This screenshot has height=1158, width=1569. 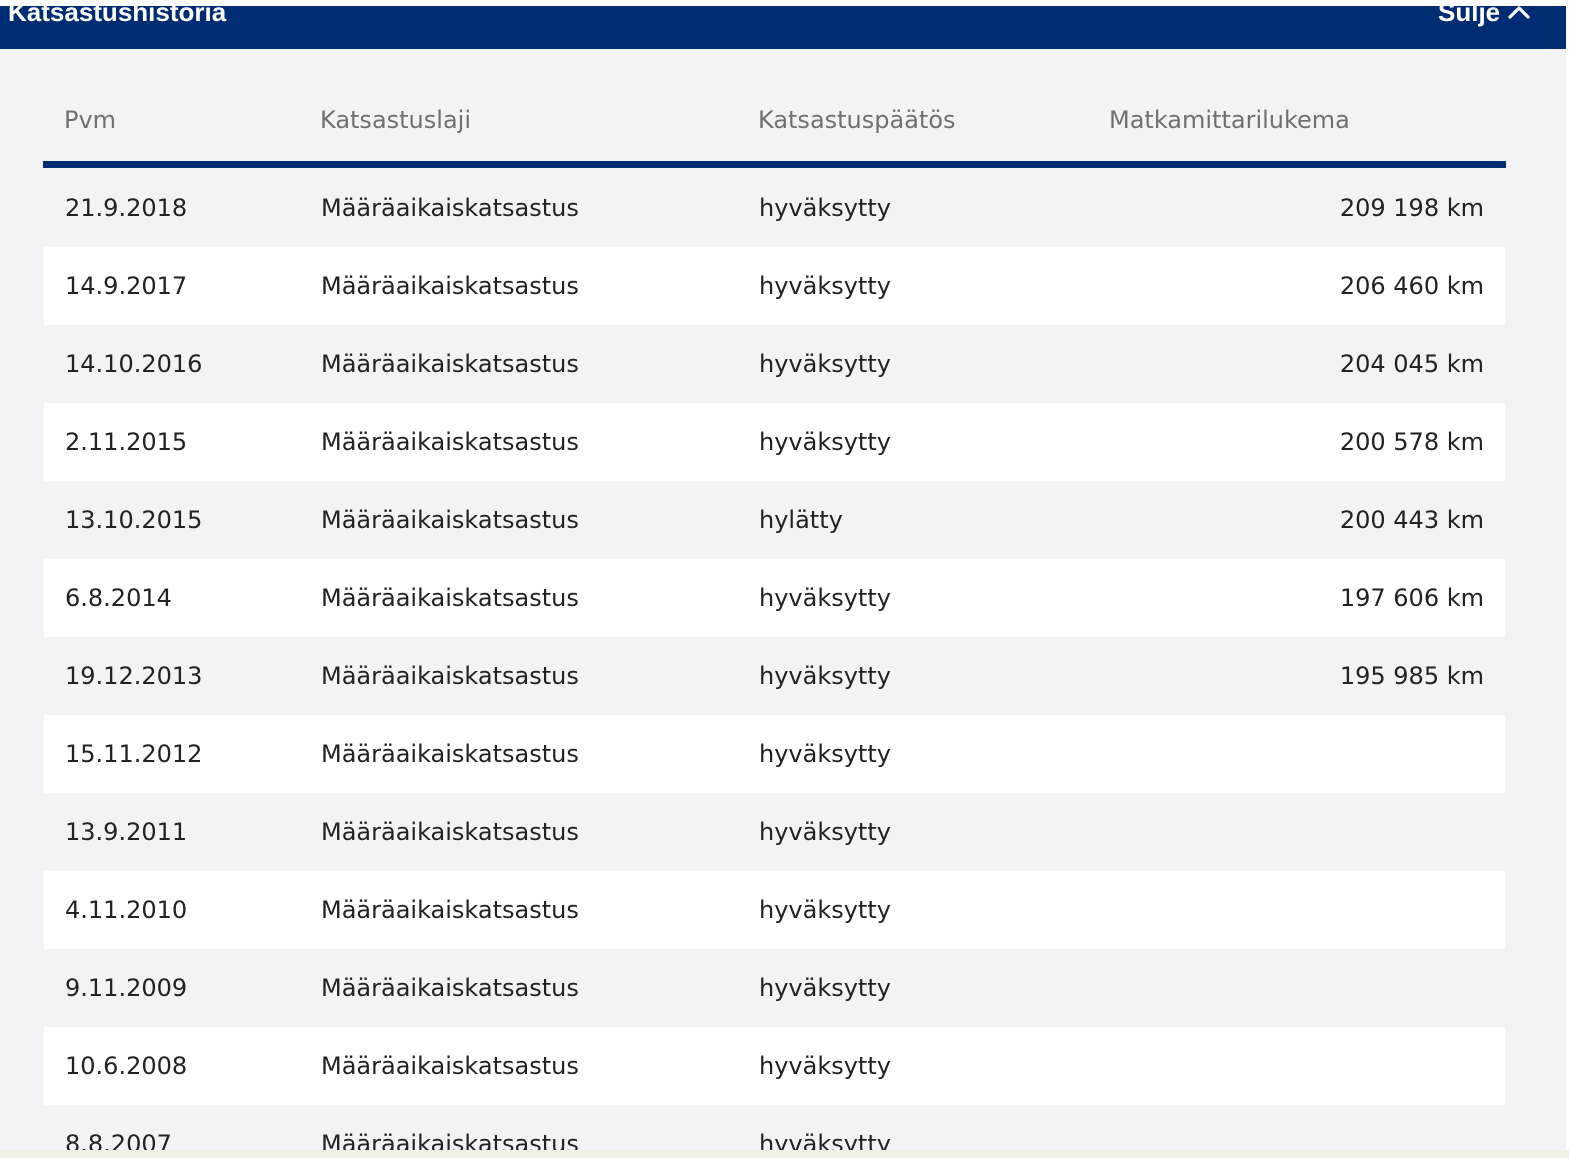 What do you see at coordinates (395, 120) in the screenshot?
I see `column-header-type: Katsastuslaji` at bounding box center [395, 120].